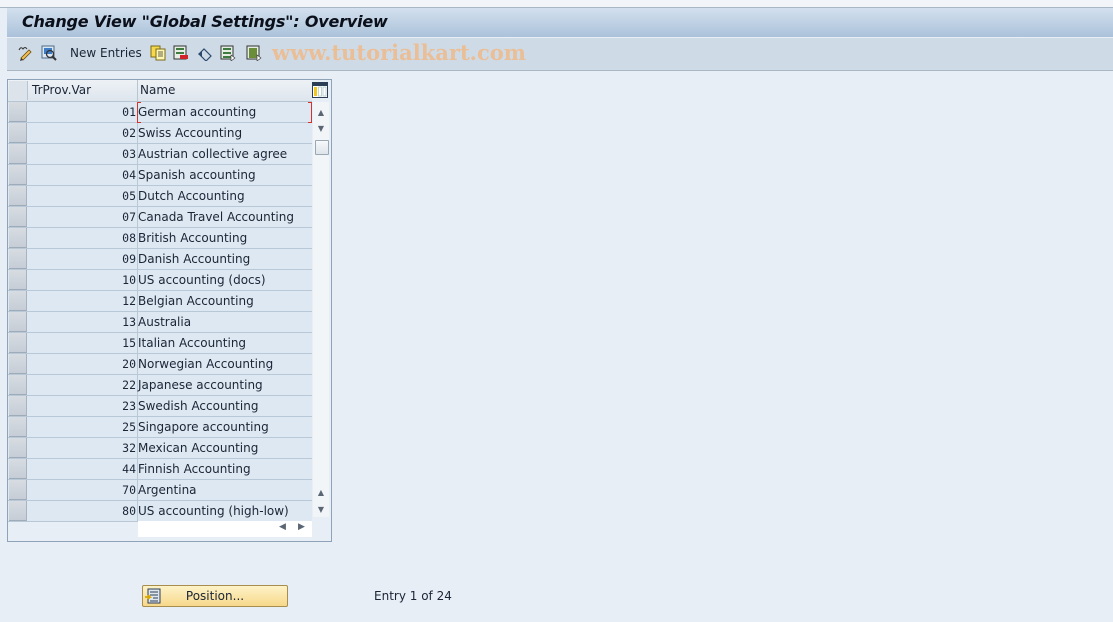 The width and height of the screenshot is (1113, 622). Describe the element at coordinates (197, 175) in the screenshot. I see `cell-name: Spanish accounting` at that location.